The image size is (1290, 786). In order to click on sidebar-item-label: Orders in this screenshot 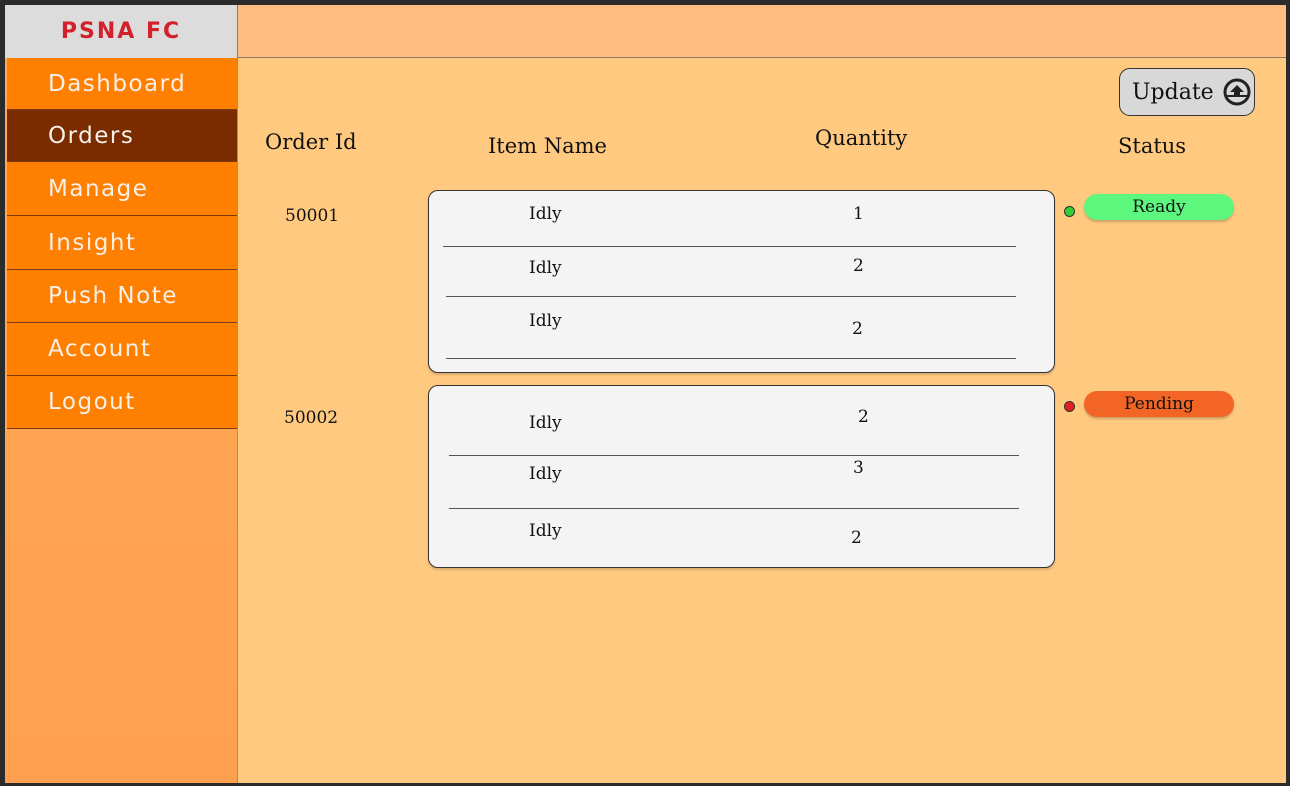, I will do `click(91, 135)`.